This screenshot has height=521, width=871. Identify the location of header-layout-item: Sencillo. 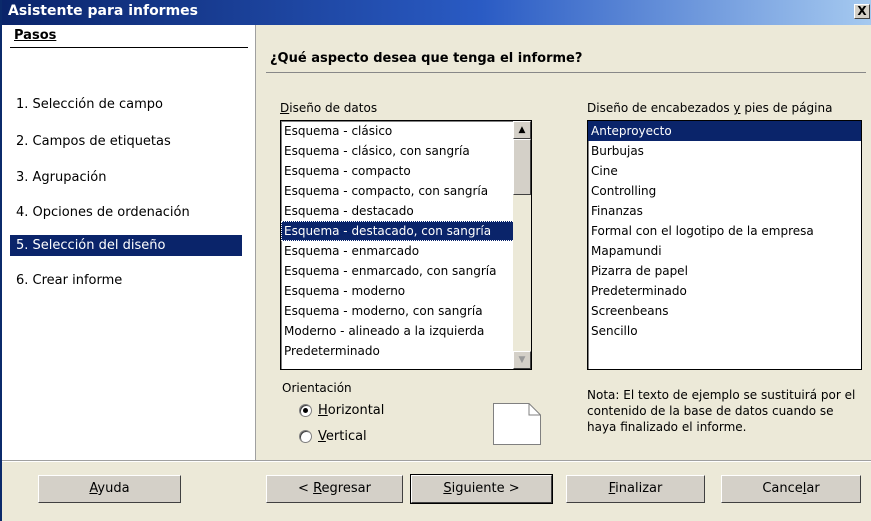
(724, 331).